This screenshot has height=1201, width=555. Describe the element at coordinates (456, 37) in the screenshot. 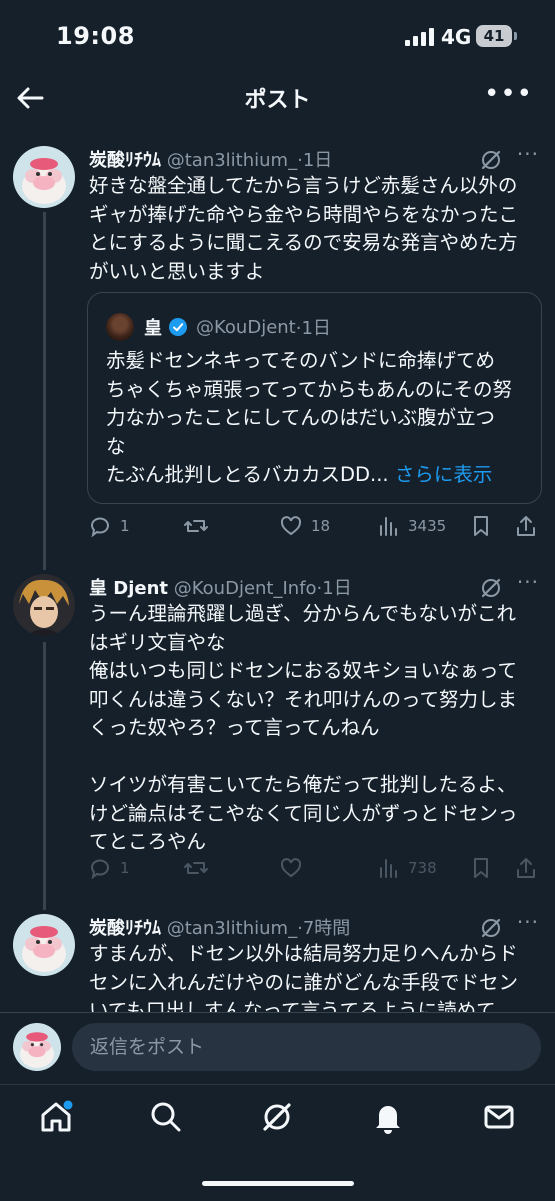

I see `network-label: 4G` at that location.